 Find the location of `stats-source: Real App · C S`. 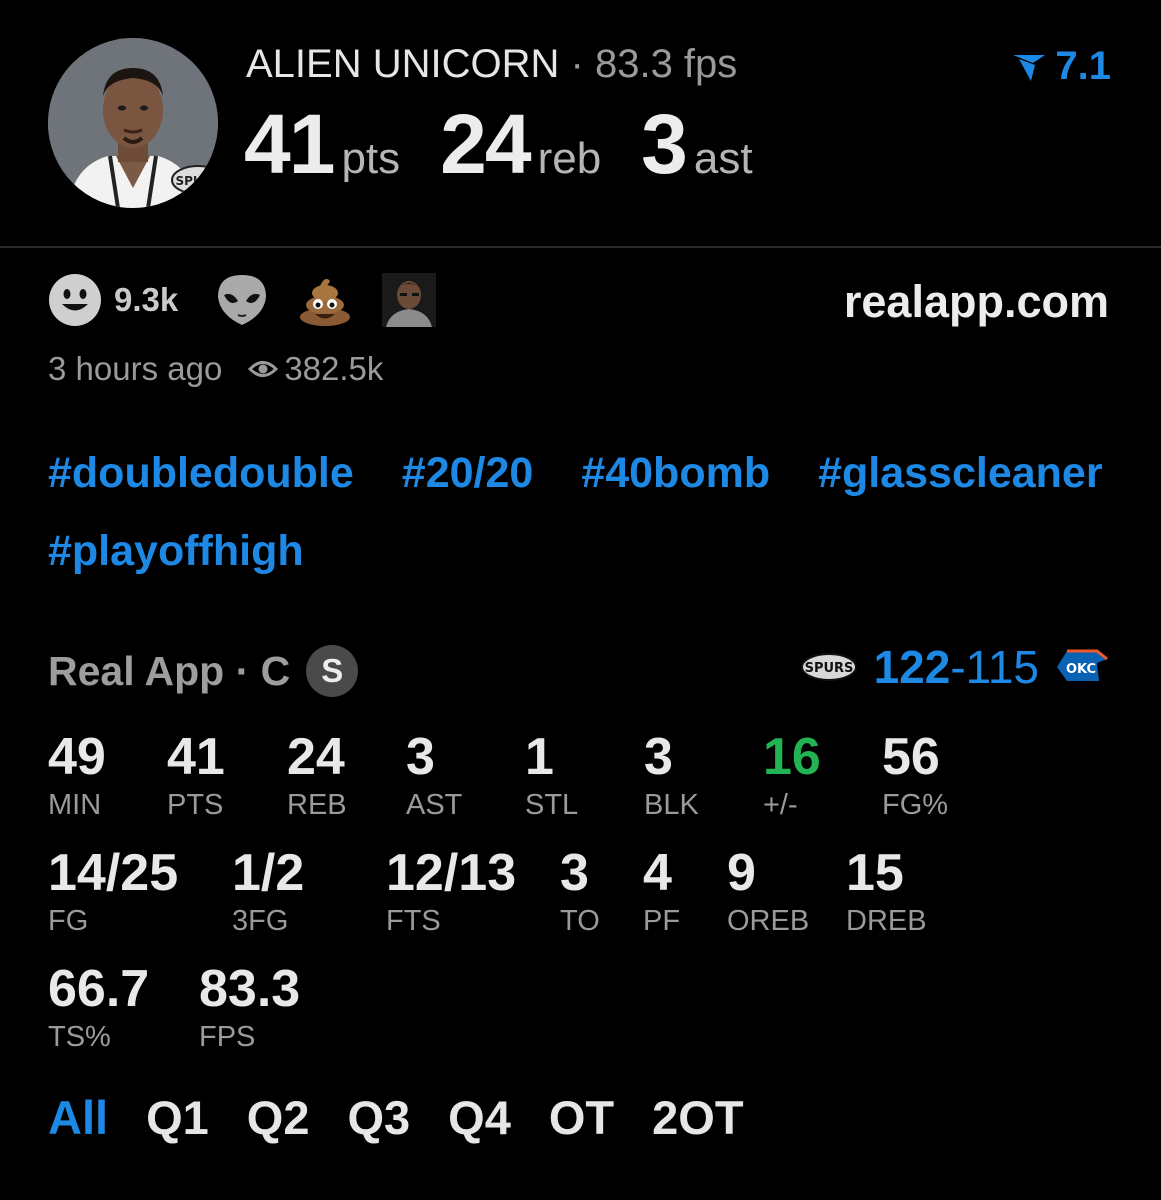

stats-source: Real App · C S is located at coordinates (203, 671).